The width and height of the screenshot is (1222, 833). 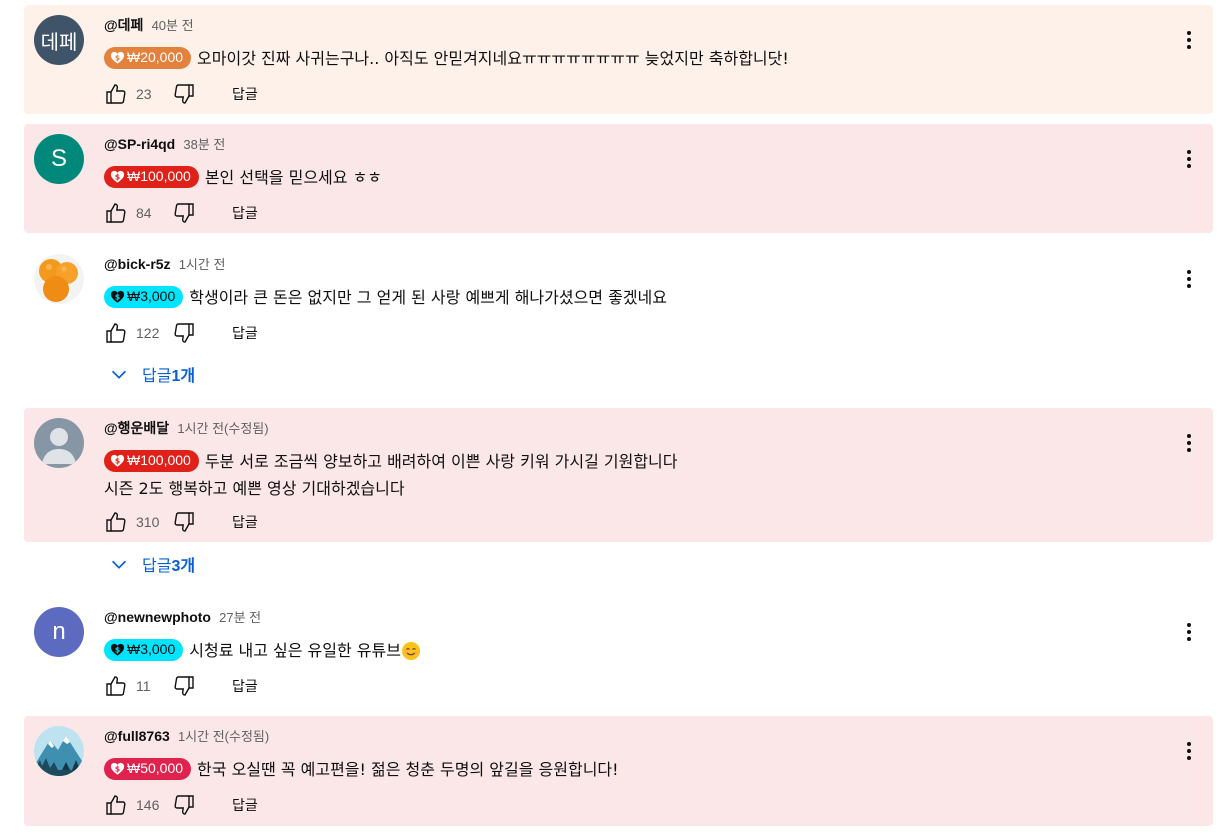 What do you see at coordinates (136, 428) in the screenshot?
I see `comment-author: @행운배달` at bounding box center [136, 428].